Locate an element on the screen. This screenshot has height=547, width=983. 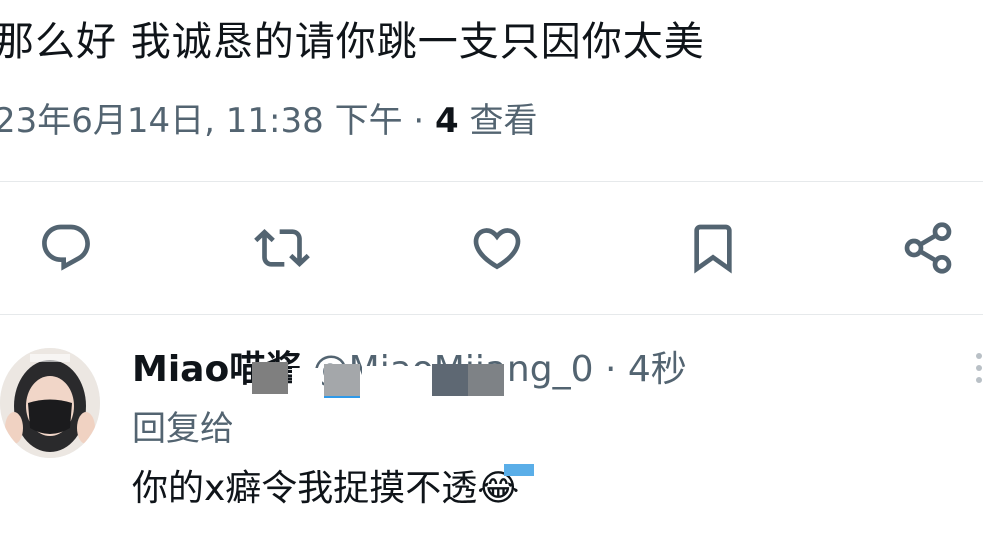
reply-timestamp: 4秒 is located at coordinates (657, 369).